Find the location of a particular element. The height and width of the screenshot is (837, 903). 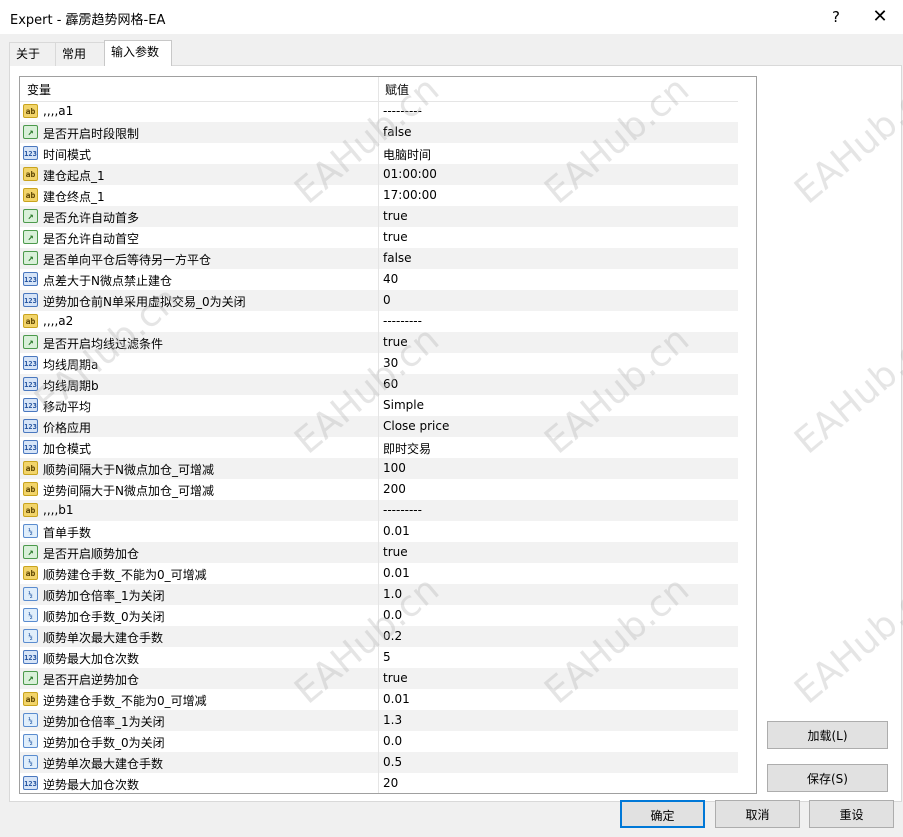

table-row: ↗ 是否允许自动首多 true is located at coordinates (379, 216).